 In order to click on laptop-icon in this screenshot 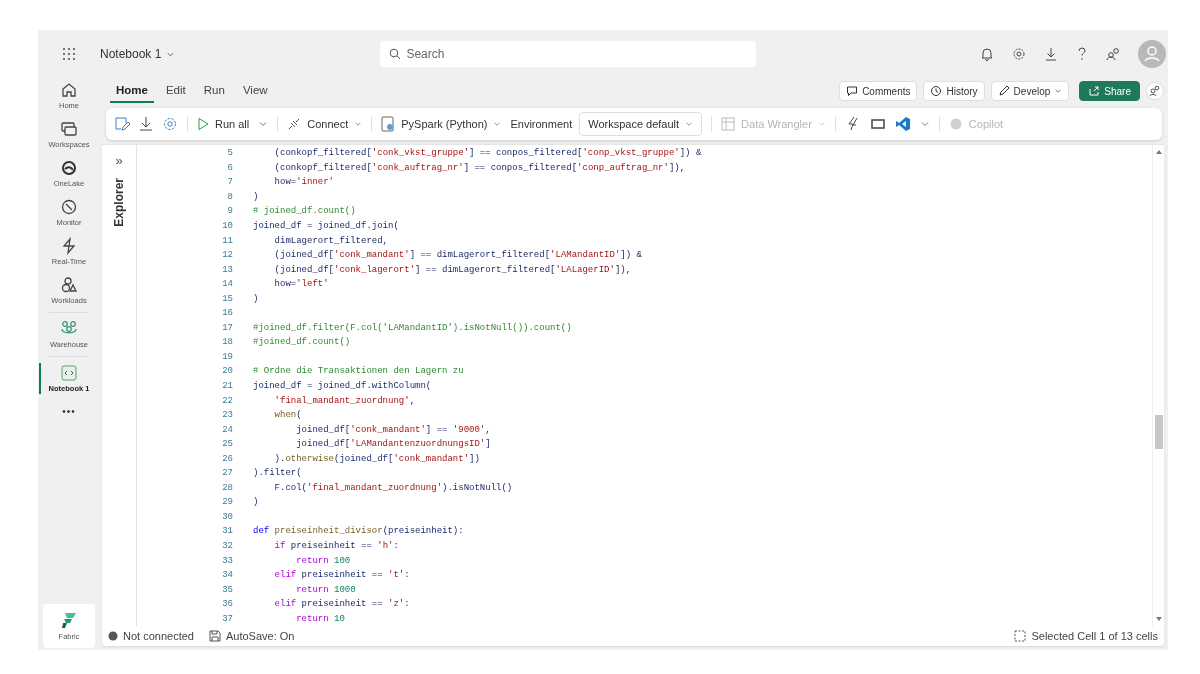, I will do `click(69, 129)`.